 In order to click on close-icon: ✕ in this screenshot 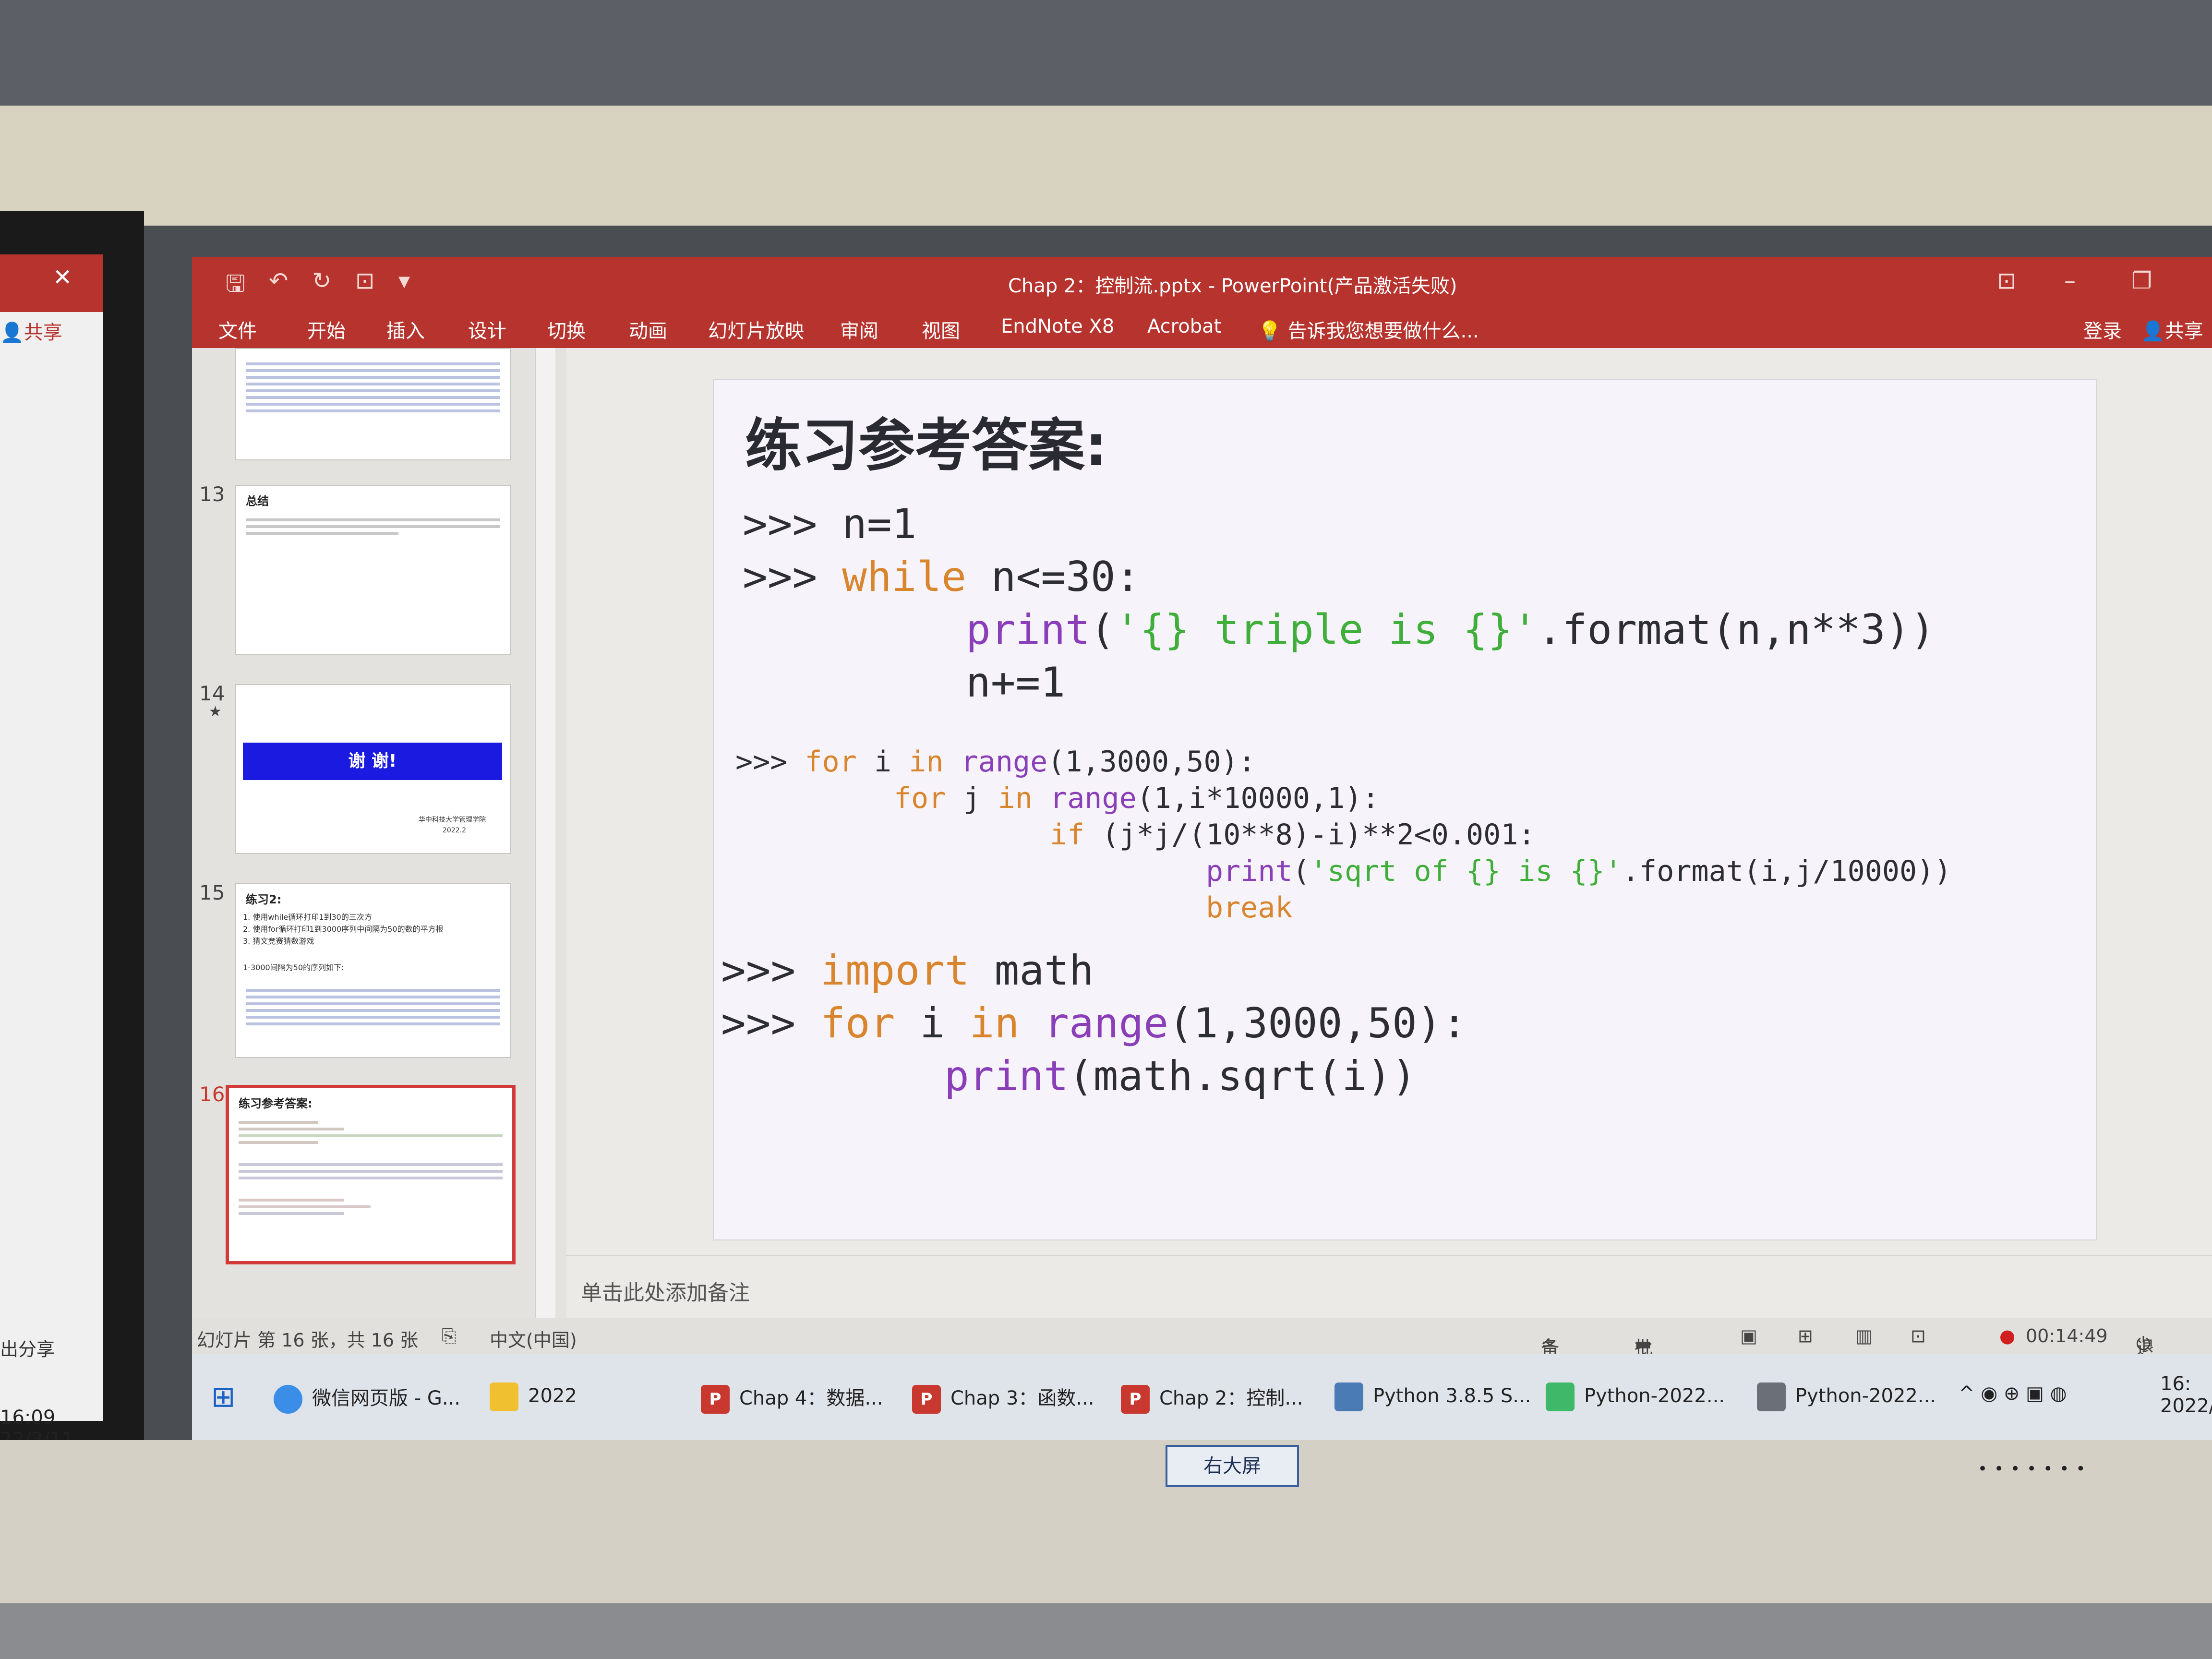, I will do `click(62, 278)`.